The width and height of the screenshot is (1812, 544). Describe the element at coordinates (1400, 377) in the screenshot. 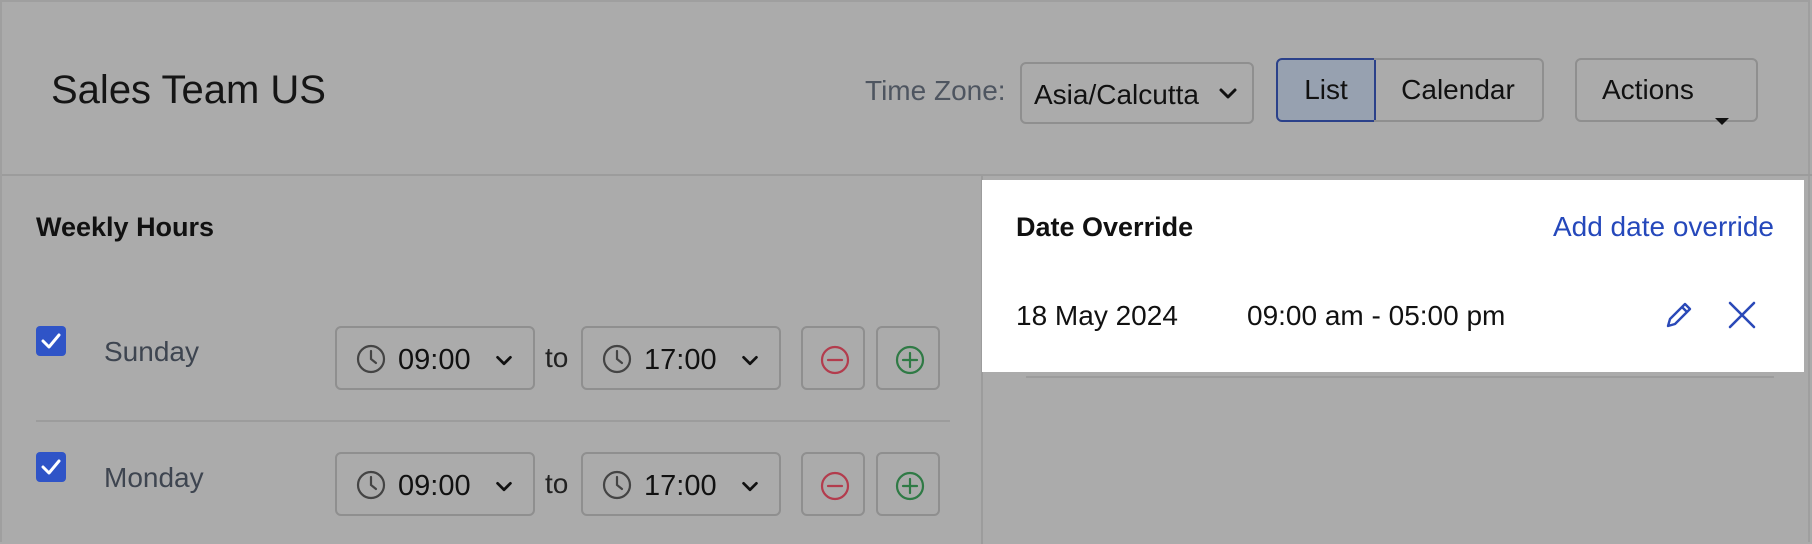

I see `override-divider` at that location.